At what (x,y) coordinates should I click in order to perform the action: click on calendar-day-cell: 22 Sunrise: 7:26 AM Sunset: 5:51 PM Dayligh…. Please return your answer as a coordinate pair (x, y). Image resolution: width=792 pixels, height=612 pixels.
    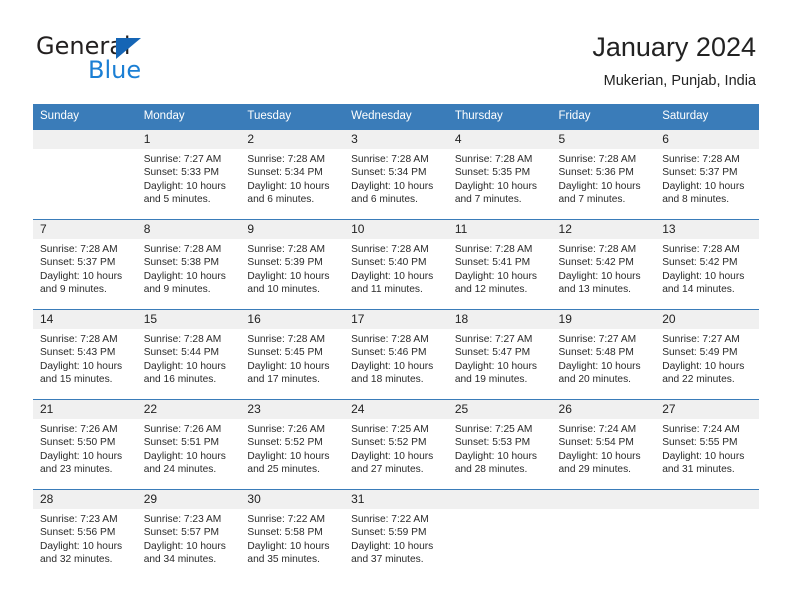
    Looking at the image, I should click on (188, 444).